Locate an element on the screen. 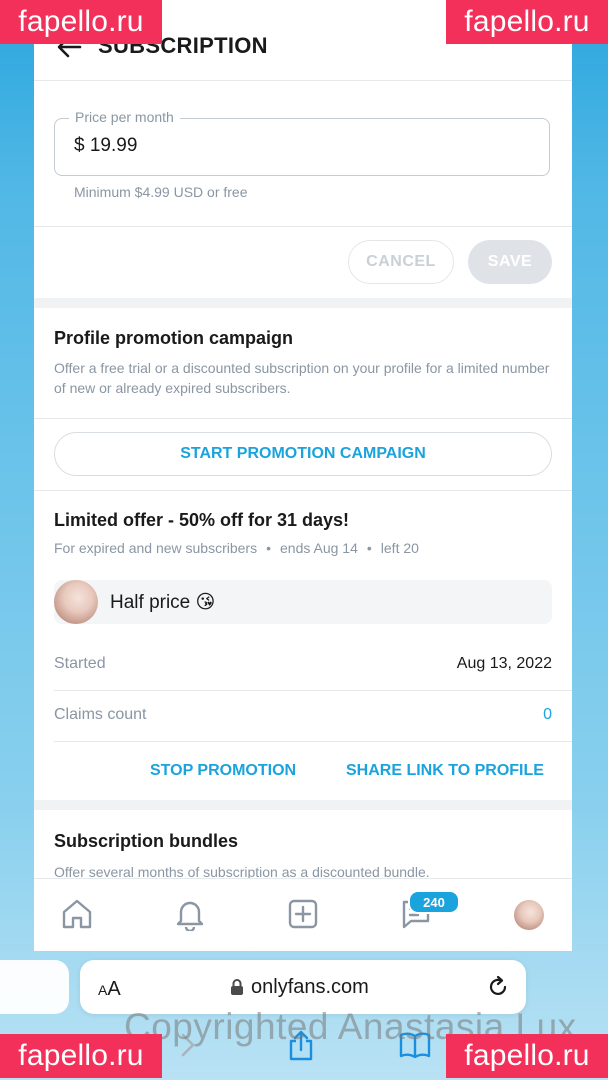  url-text: onlyfans.com is located at coordinates (310, 987).